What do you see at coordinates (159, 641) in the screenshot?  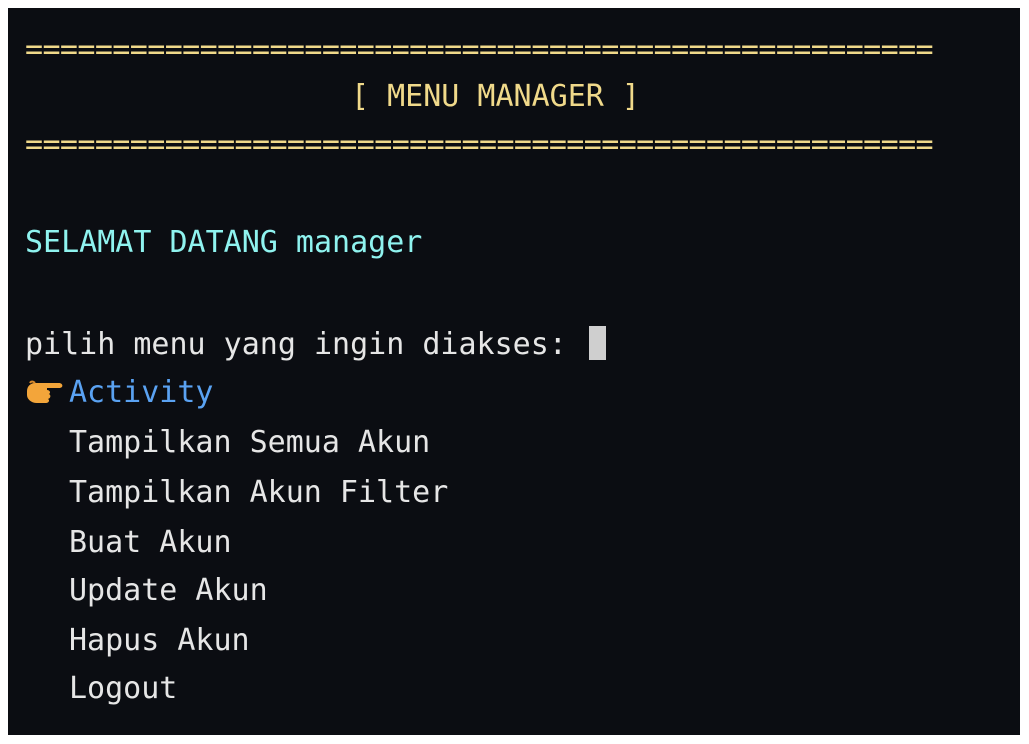 I see `menu-item-hapus-akun: Hapus Akun` at bounding box center [159, 641].